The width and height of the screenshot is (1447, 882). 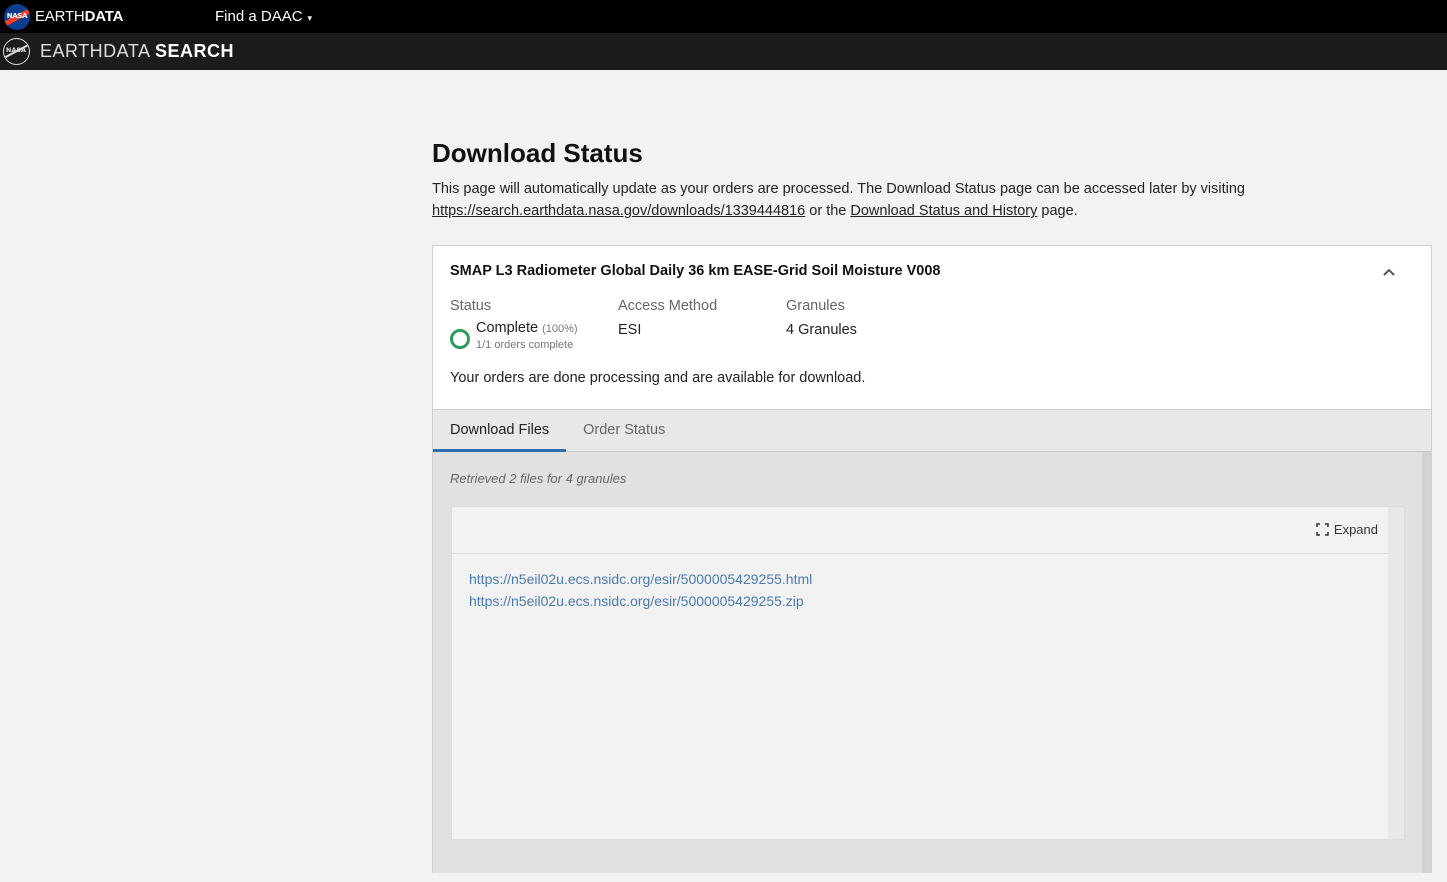 I want to click on status-value: Complete (100%), so click(x=527, y=328).